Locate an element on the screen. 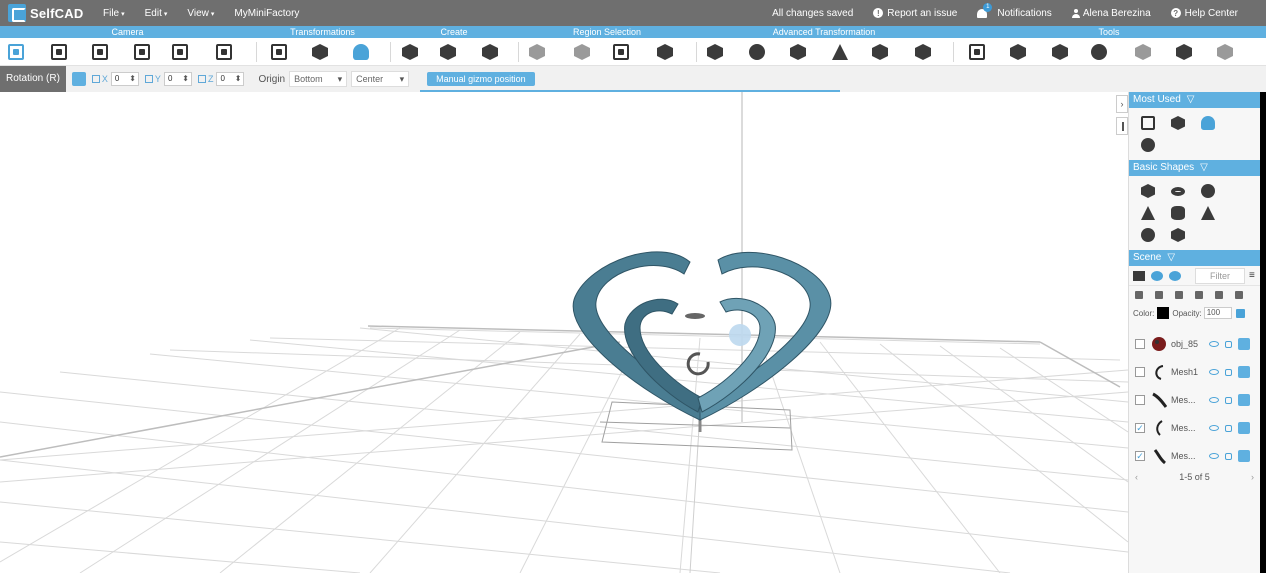 Image resolution: width=1266 pixels, height=573 pixels. torus-shape-icon is located at coordinates (1178, 191).